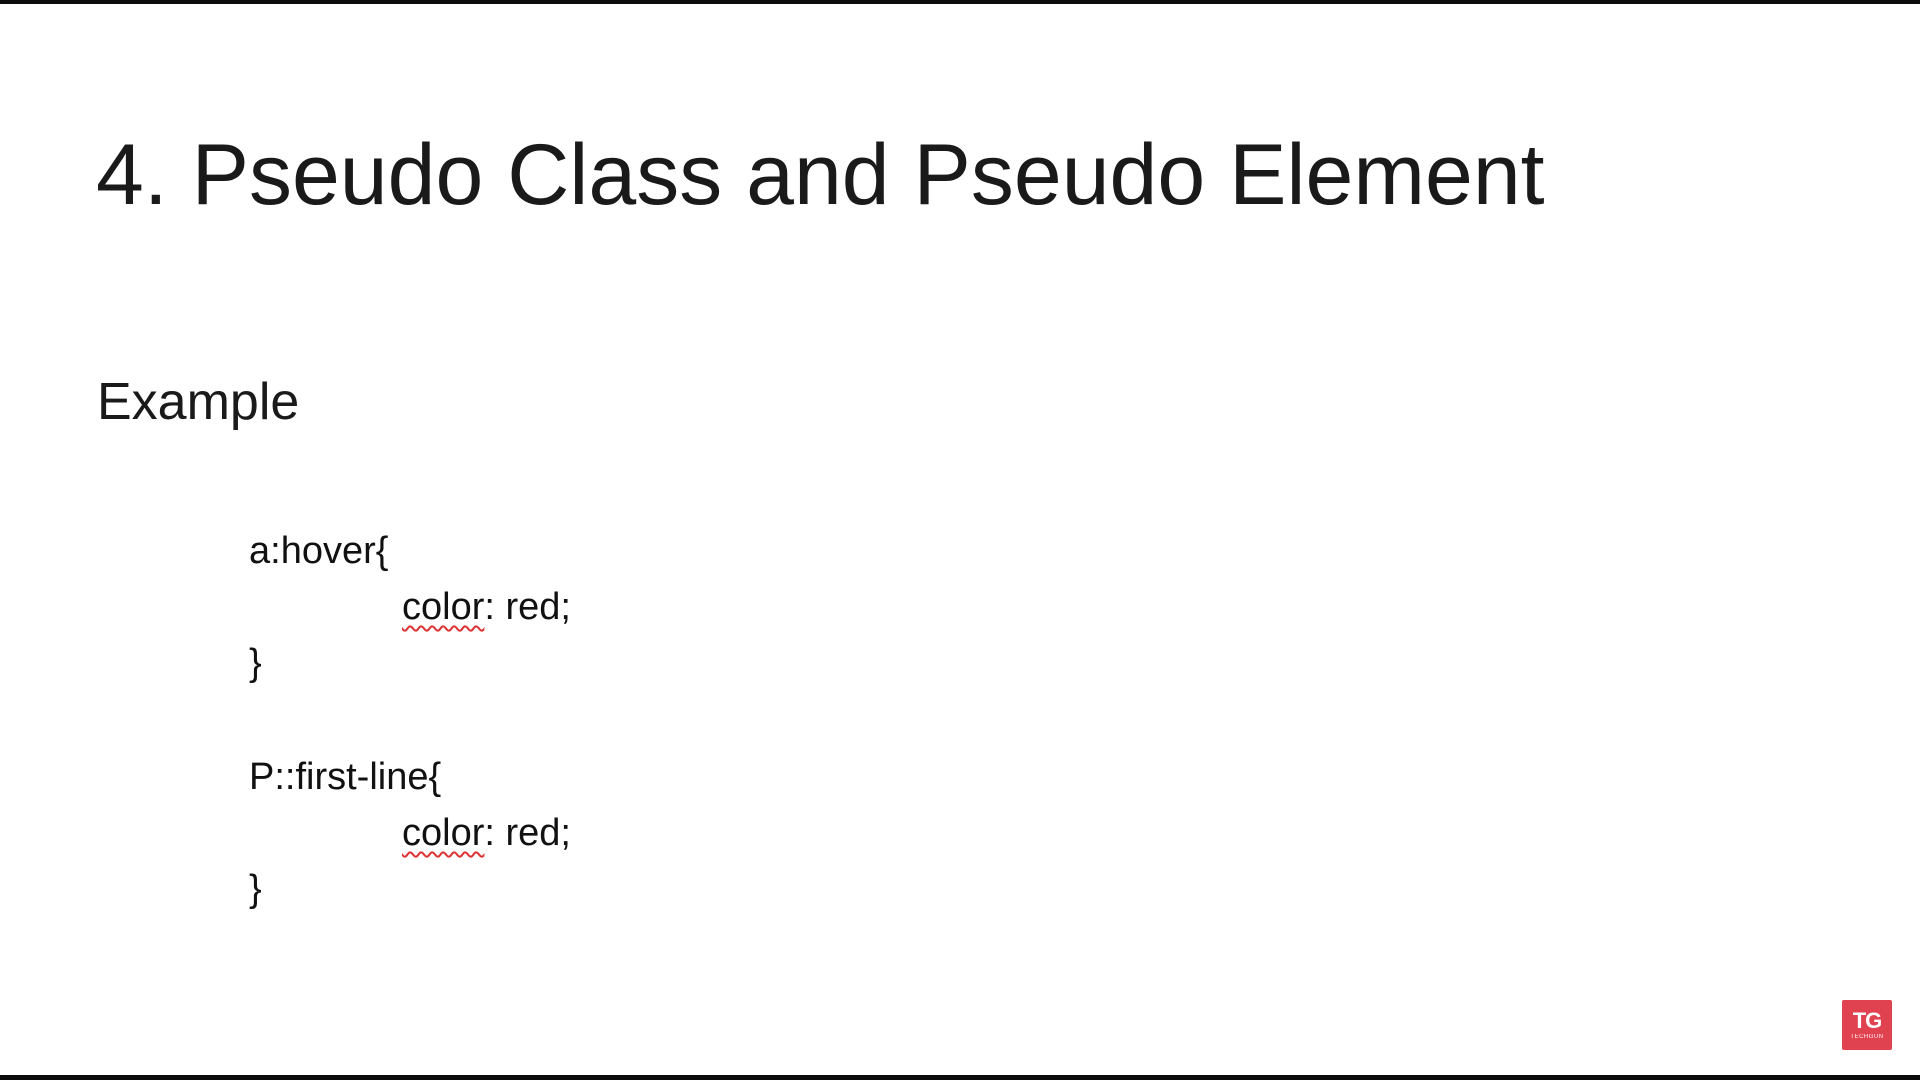  Describe the element at coordinates (1867, 1037) in the screenshot. I see `logo-brand: TECHGUN` at that location.